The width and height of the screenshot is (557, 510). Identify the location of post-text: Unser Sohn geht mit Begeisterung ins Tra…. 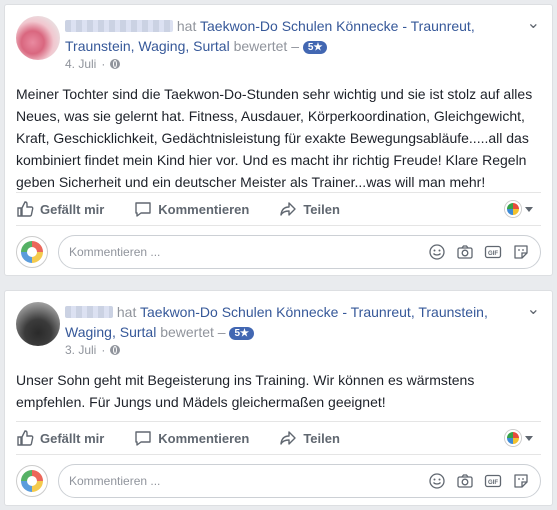
(245, 391).